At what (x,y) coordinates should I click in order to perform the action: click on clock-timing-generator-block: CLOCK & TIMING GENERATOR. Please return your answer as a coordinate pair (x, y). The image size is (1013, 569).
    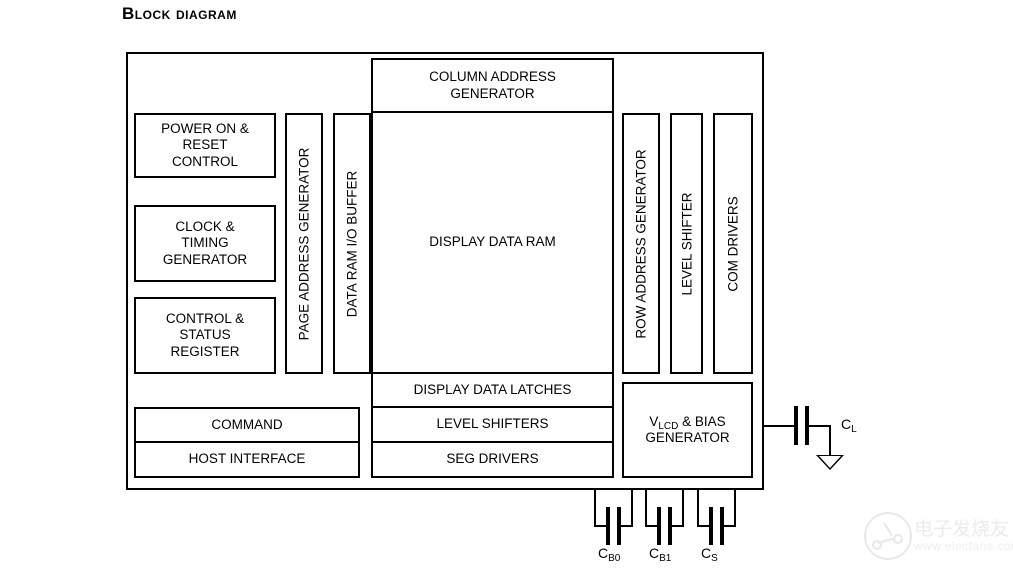
    Looking at the image, I should click on (205, 243).